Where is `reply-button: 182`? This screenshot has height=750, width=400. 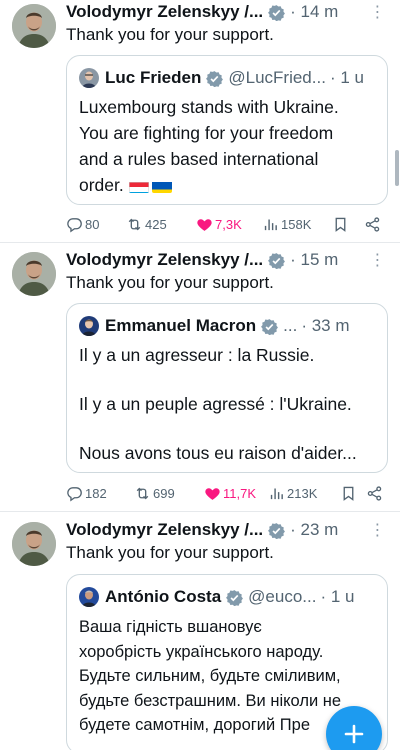 reply-button: 182 is located at coordinates (100, 493).